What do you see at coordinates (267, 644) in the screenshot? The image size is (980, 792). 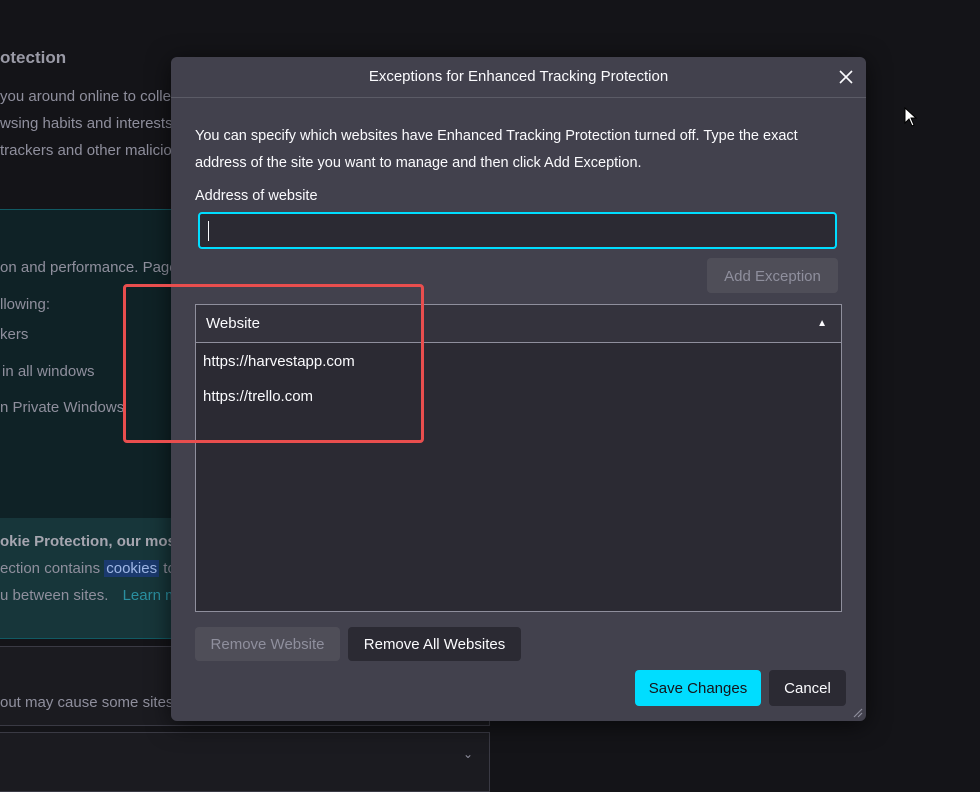 I see `remove-website-button: Remove Website` at bounding box center [267, 644].